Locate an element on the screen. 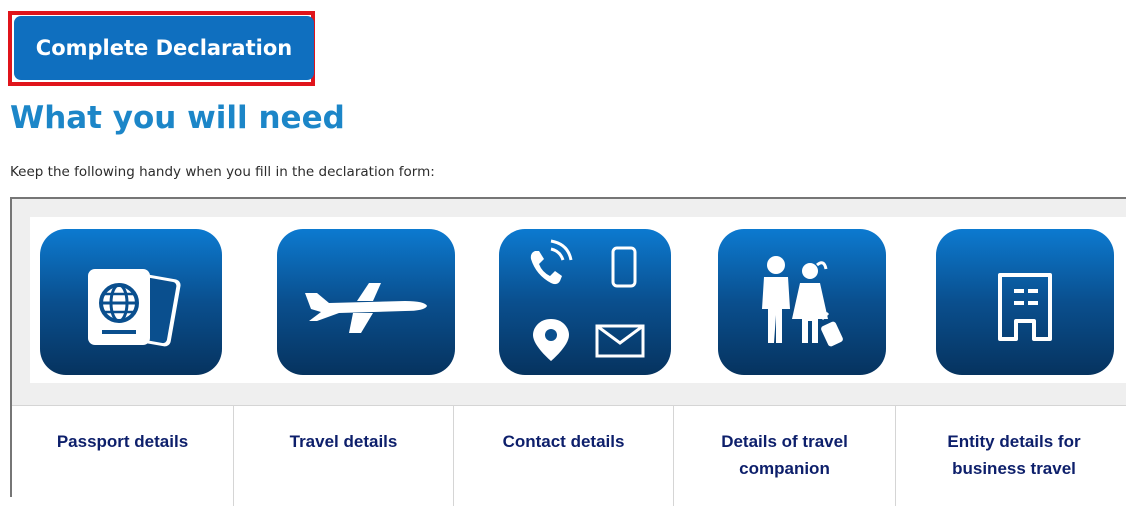  travel-companion-icon is located at coordinates (802, 301).